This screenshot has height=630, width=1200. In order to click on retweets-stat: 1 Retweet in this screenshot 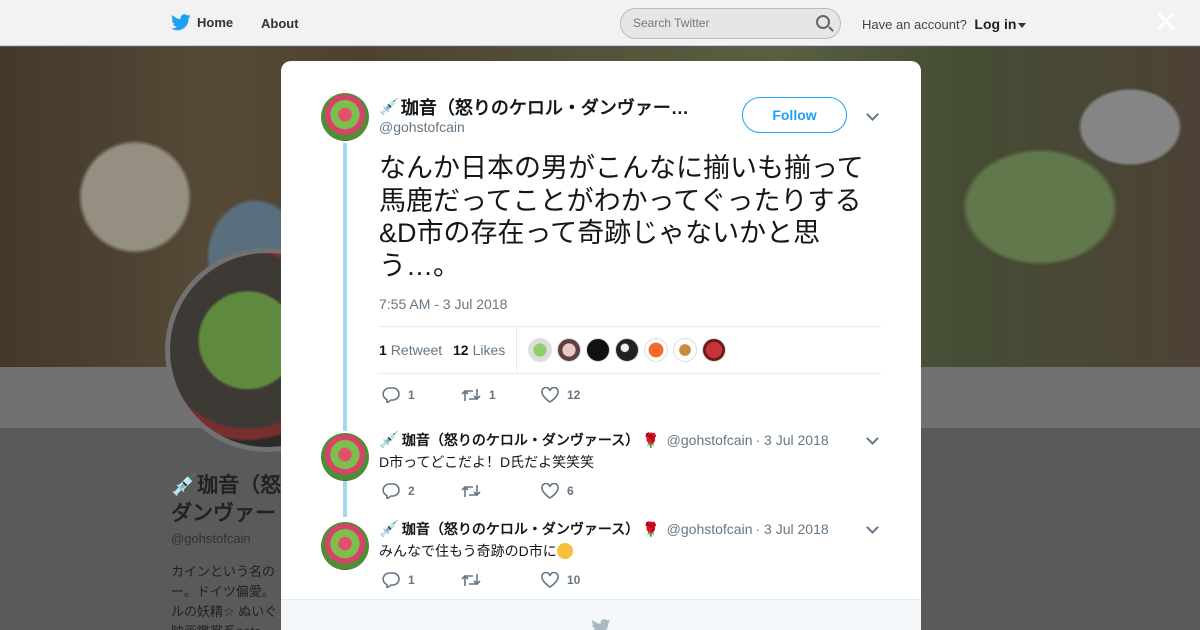, I will do `click(410, 350)`.